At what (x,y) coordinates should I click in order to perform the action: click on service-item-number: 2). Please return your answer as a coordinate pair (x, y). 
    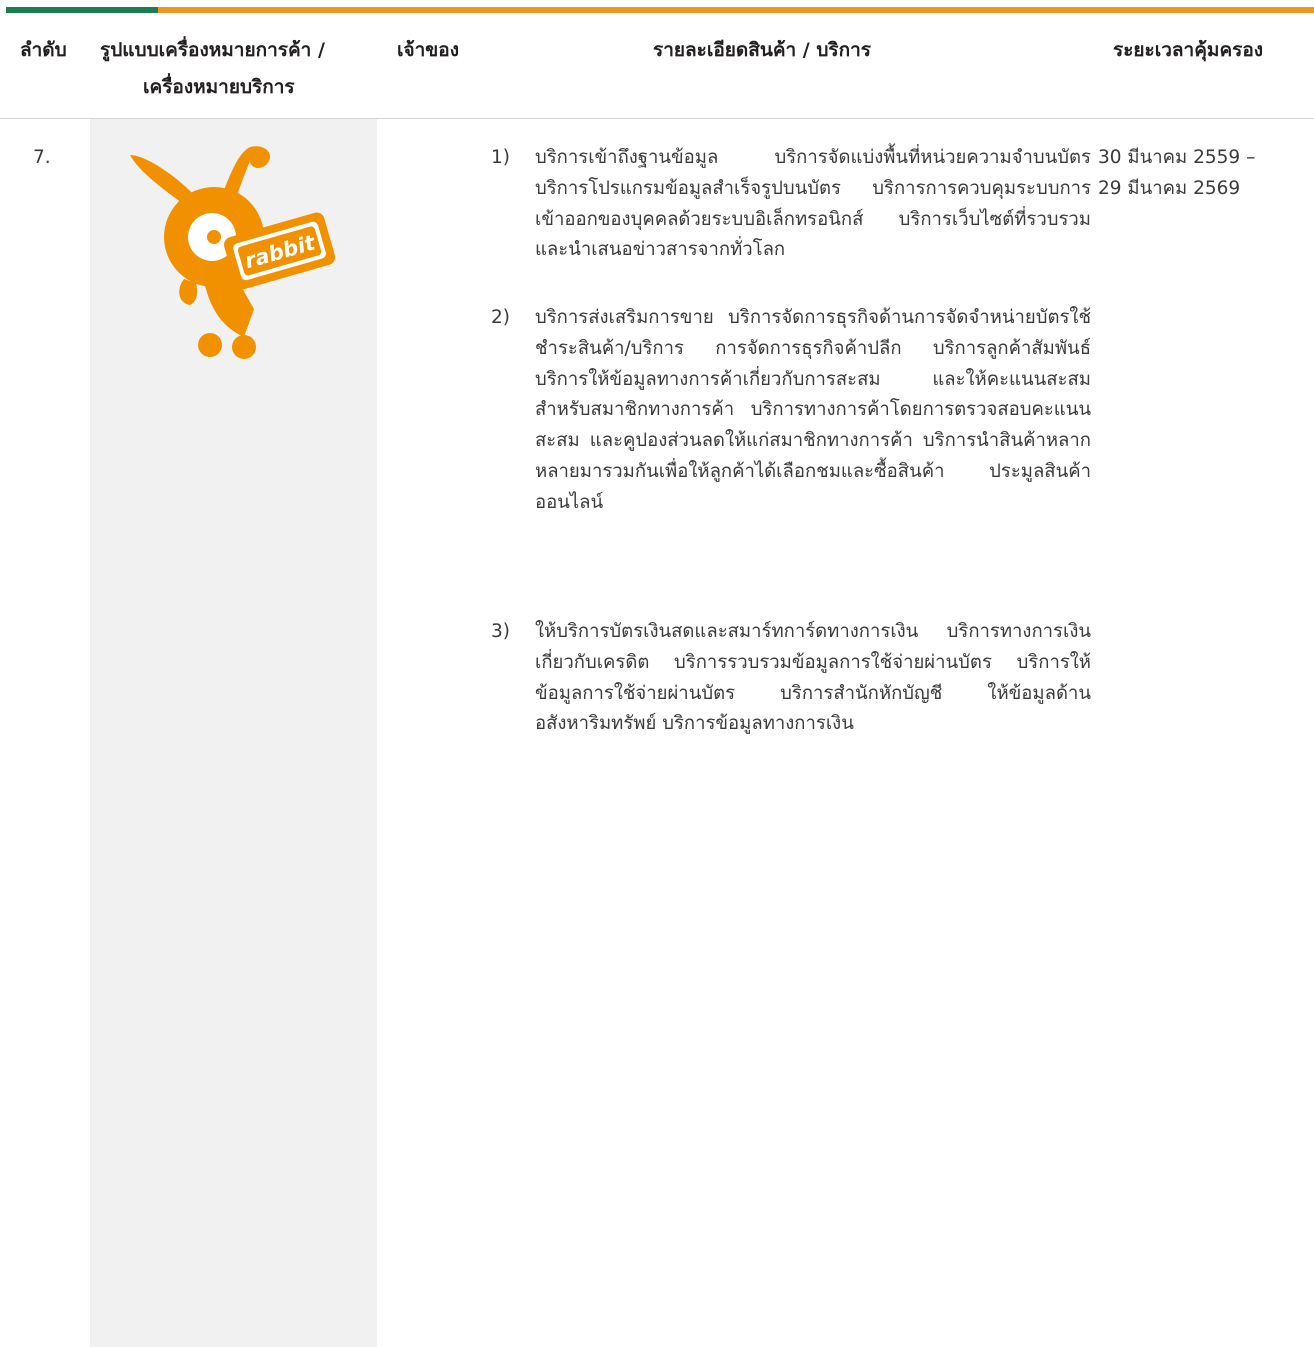
    Looking at the image, I should click on (500, 317).